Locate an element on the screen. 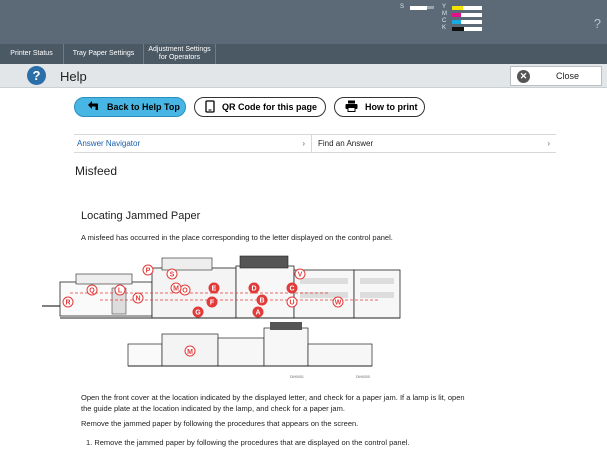 The width and height of the screenshot is (607, 462). tab-adjustment-settings: Adjustment Settings for Operators is located at coordinates (180, 54).